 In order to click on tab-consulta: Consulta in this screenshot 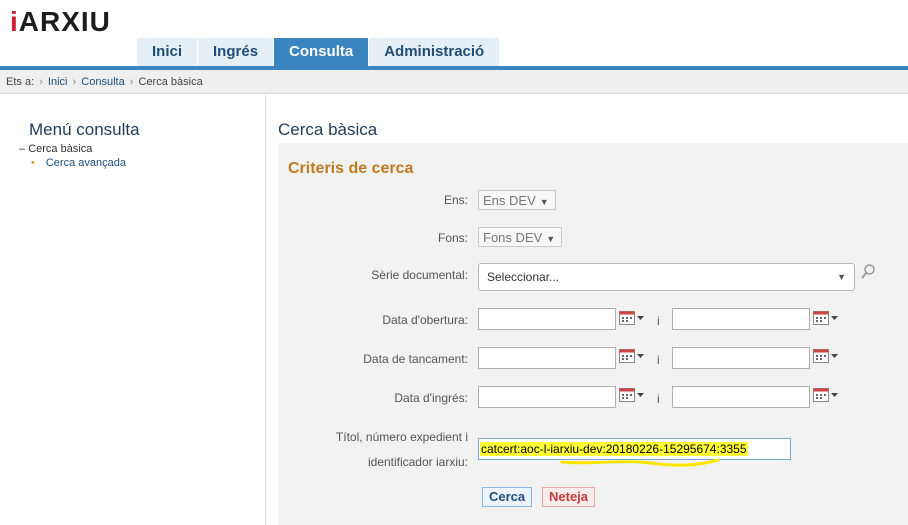, I will do `click(322, 52)`.